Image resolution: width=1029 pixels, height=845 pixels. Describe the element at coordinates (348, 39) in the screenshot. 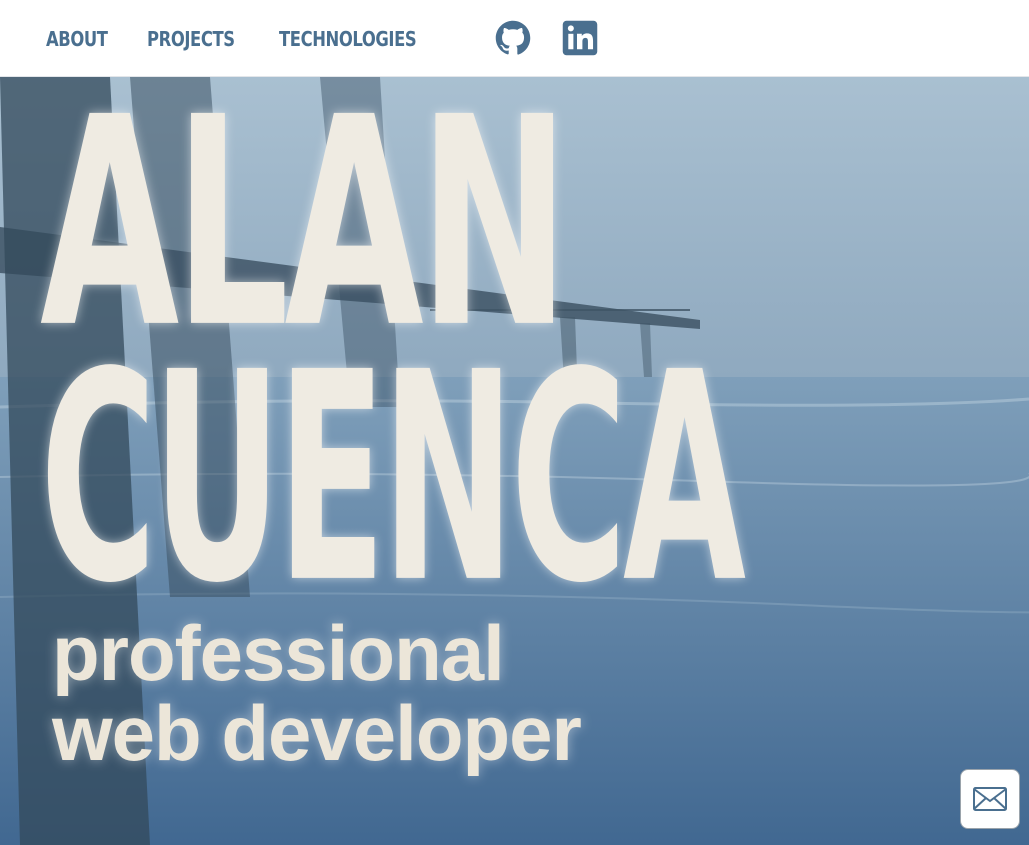

I see `nav-link-technologies: TECHNOLOGIES` at that location.